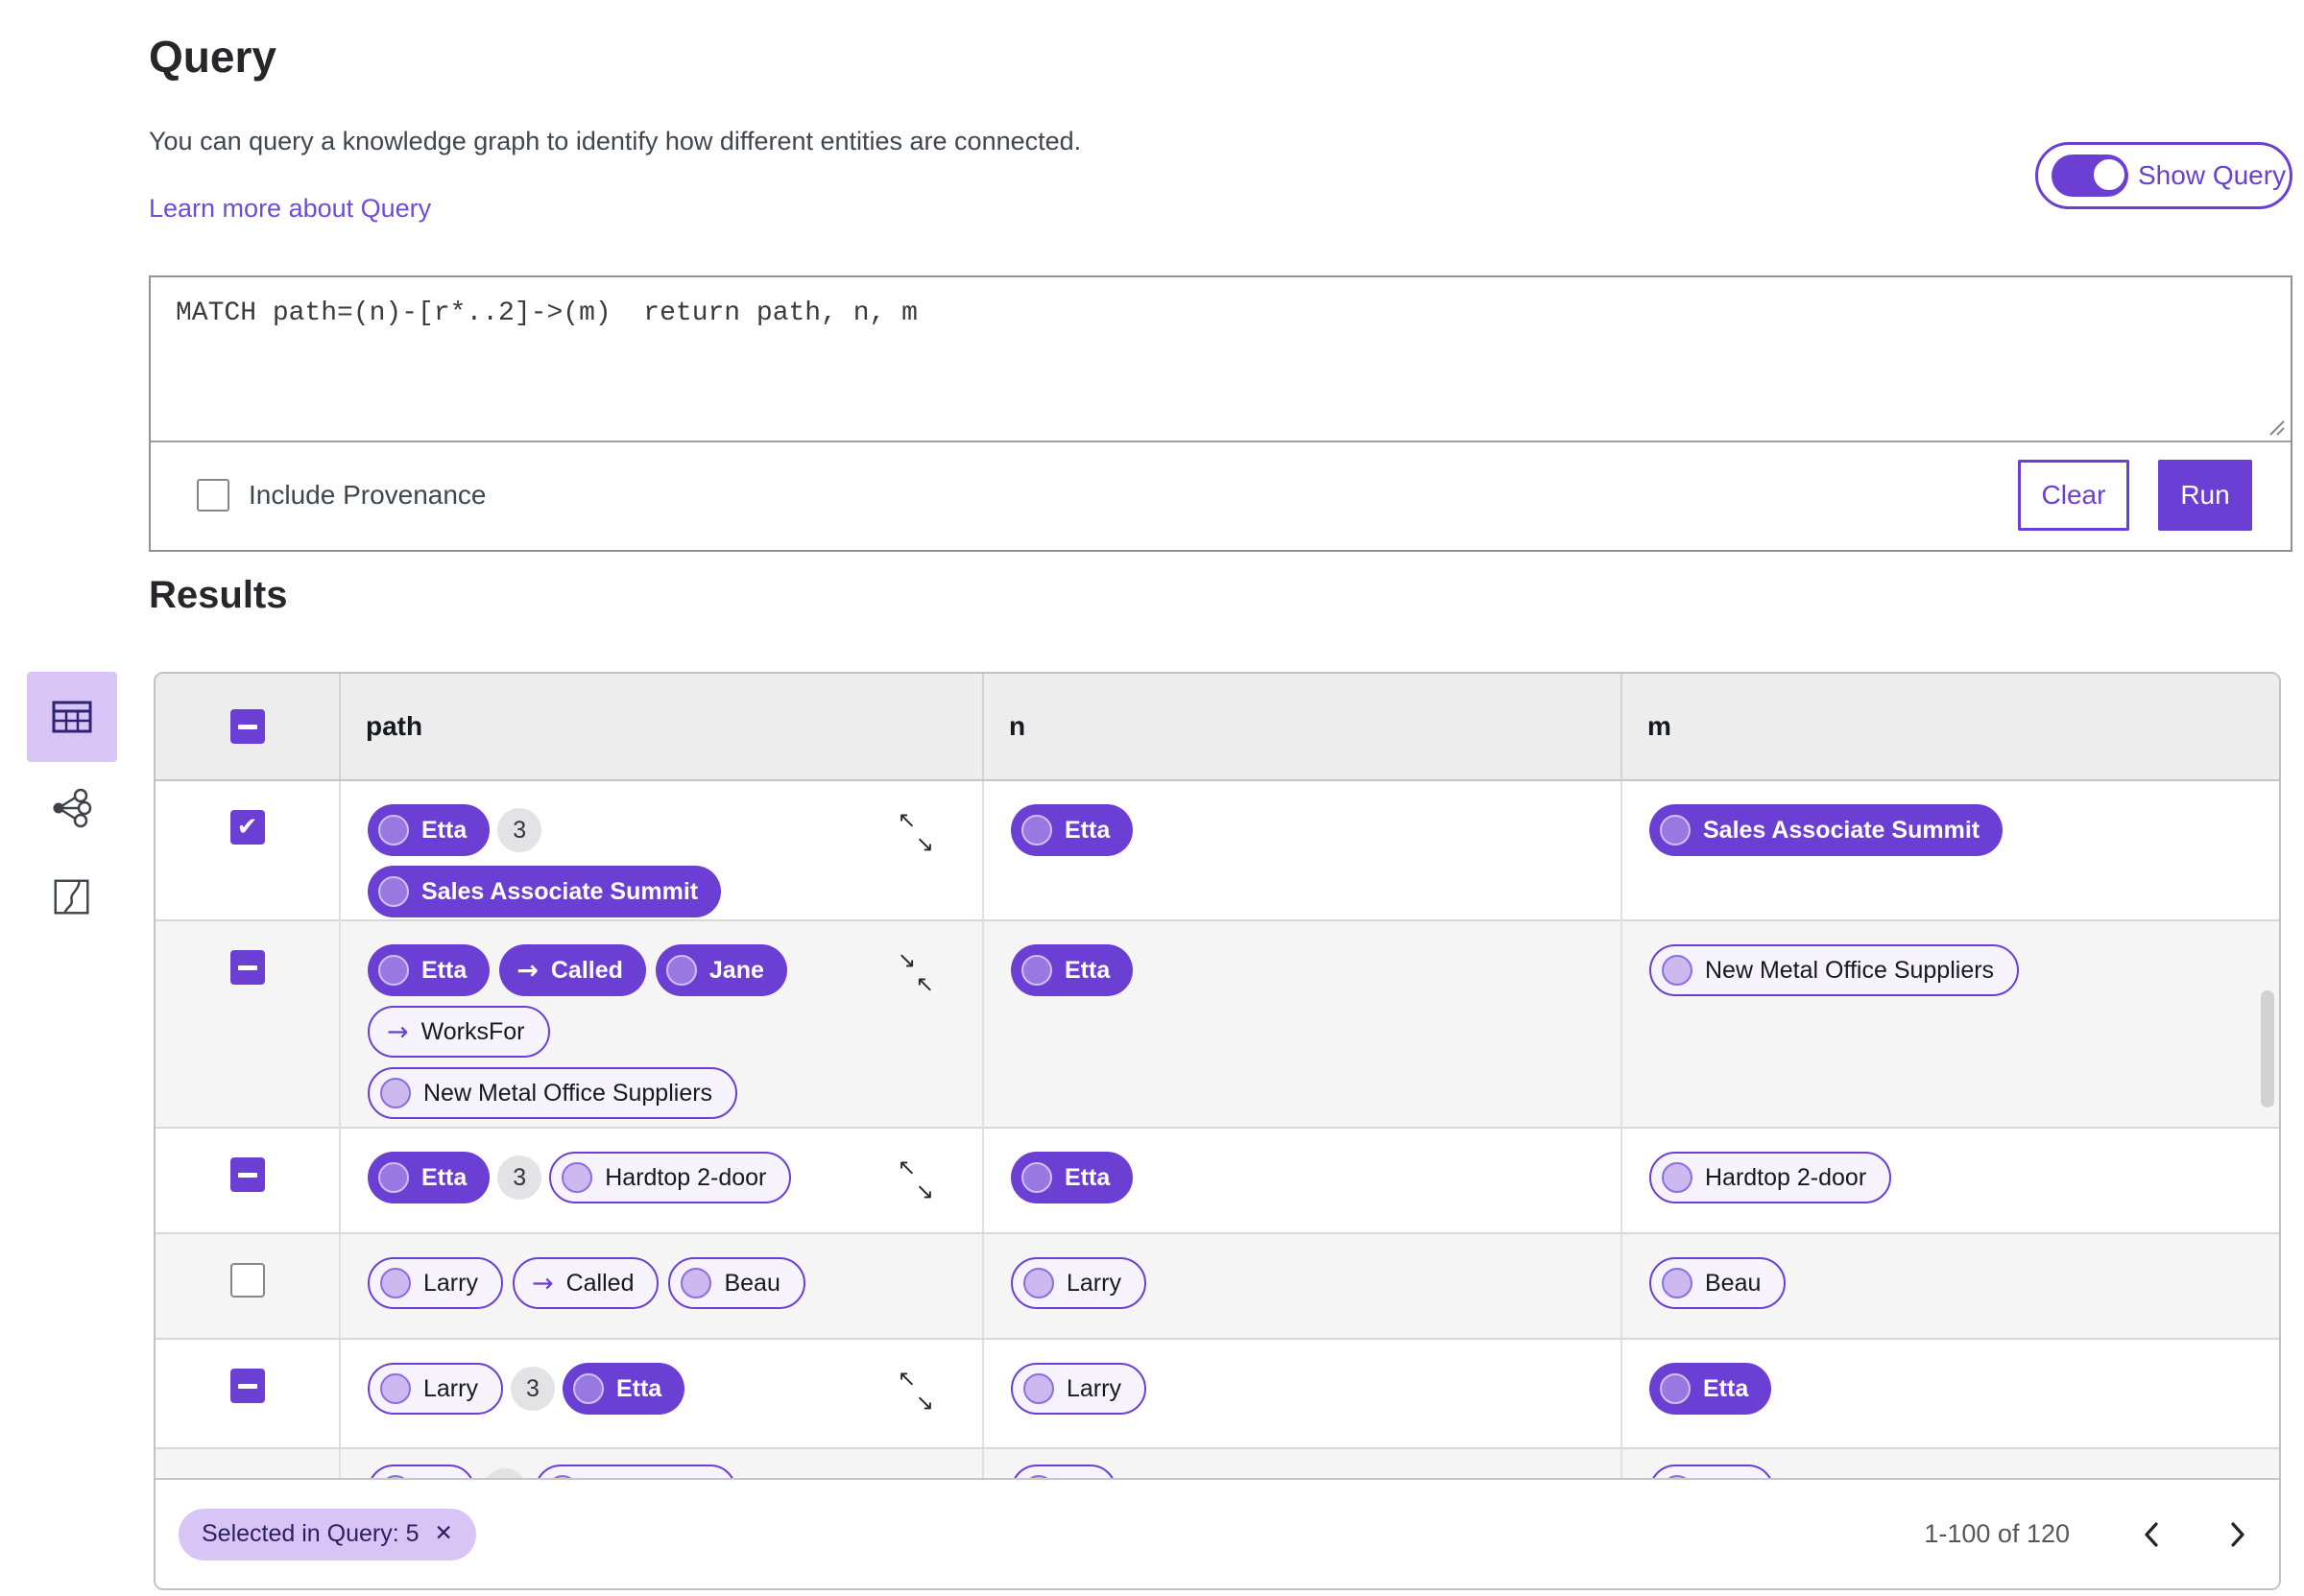  I want to click on path-count-badge, so click(505, 1473).